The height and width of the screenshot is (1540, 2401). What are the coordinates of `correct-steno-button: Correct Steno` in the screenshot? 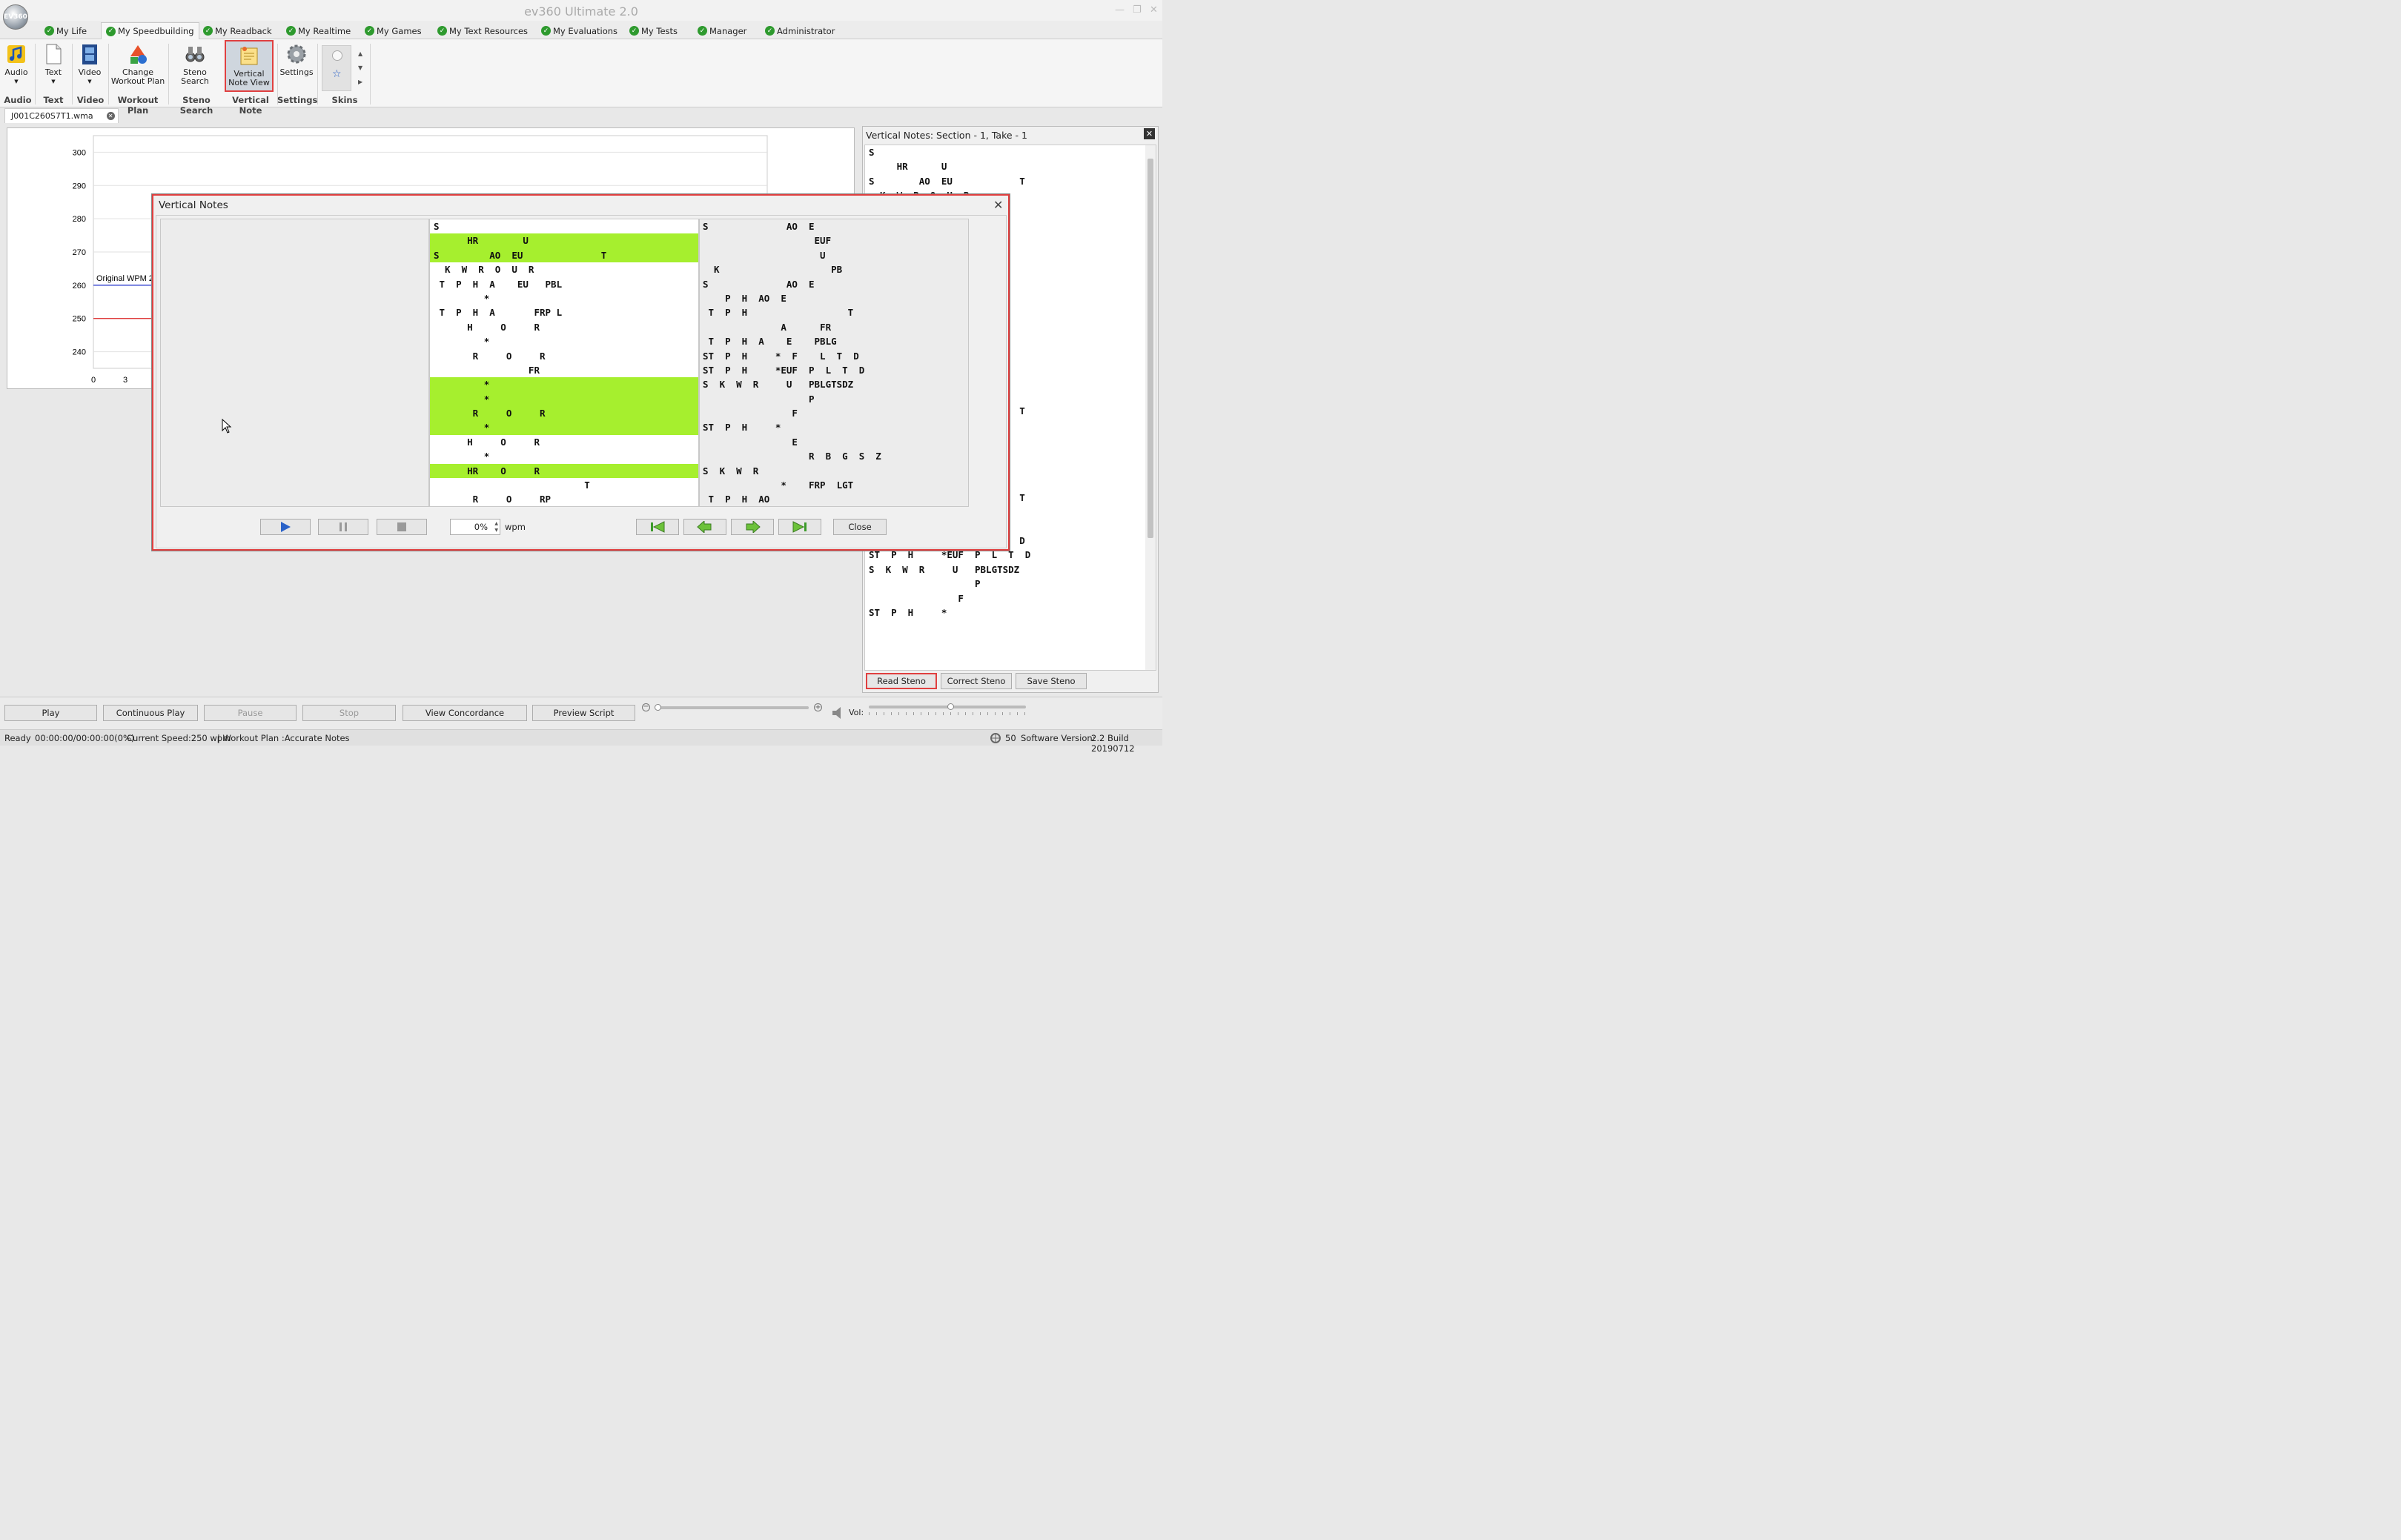 It's located at (976, 681).